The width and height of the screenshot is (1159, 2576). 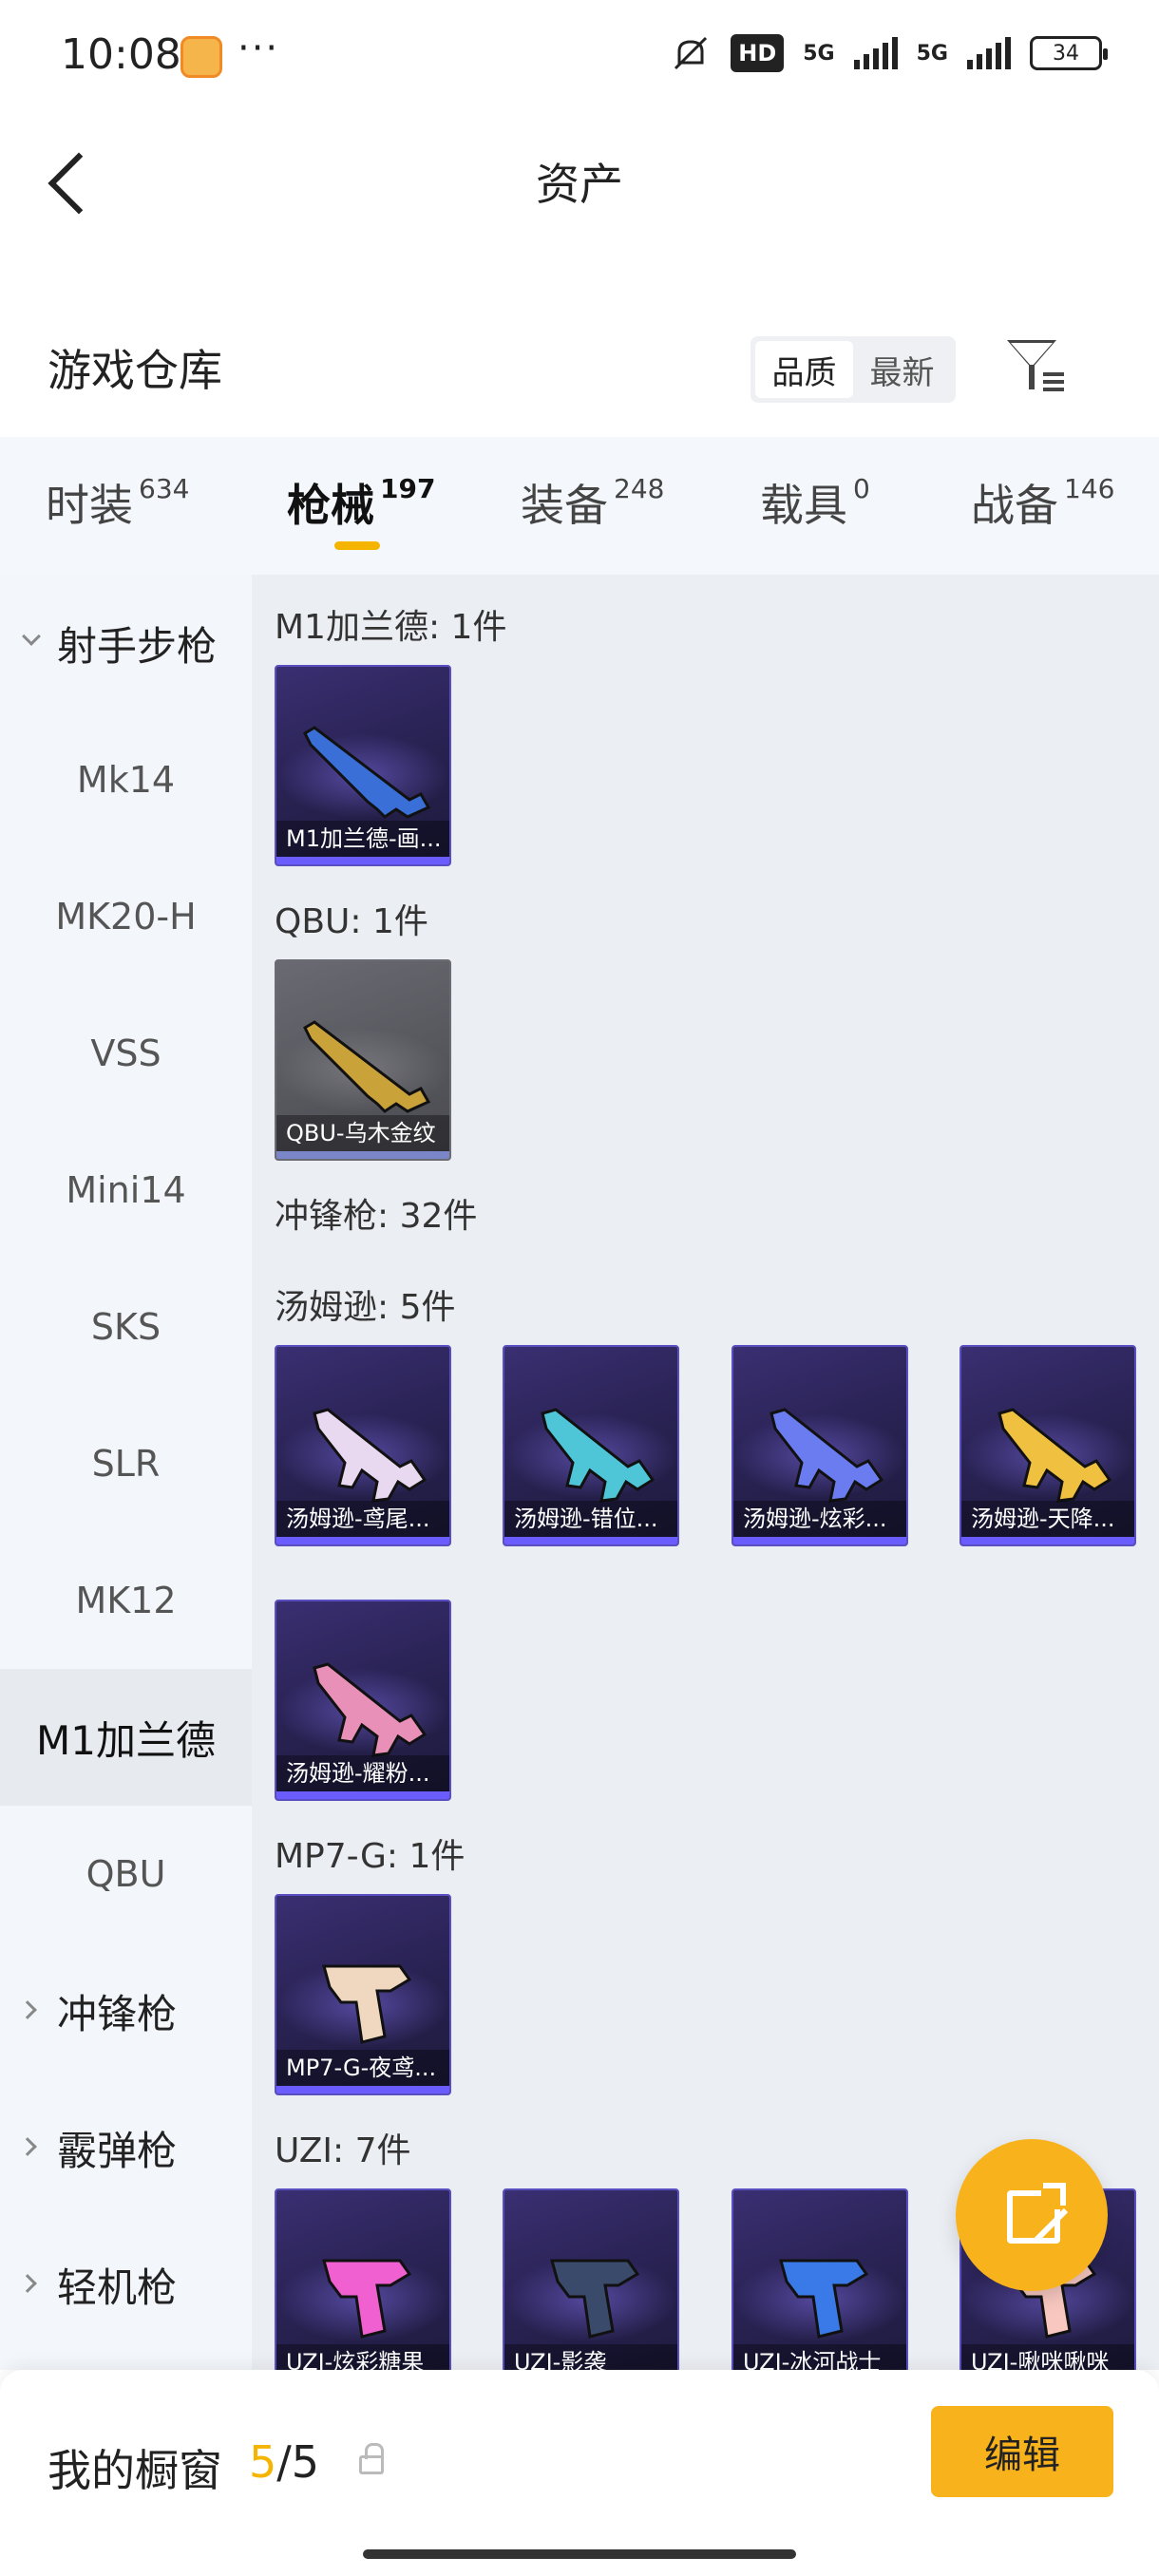 I want to click on more-notifications-icon: ···, so click(x=259, y=48).